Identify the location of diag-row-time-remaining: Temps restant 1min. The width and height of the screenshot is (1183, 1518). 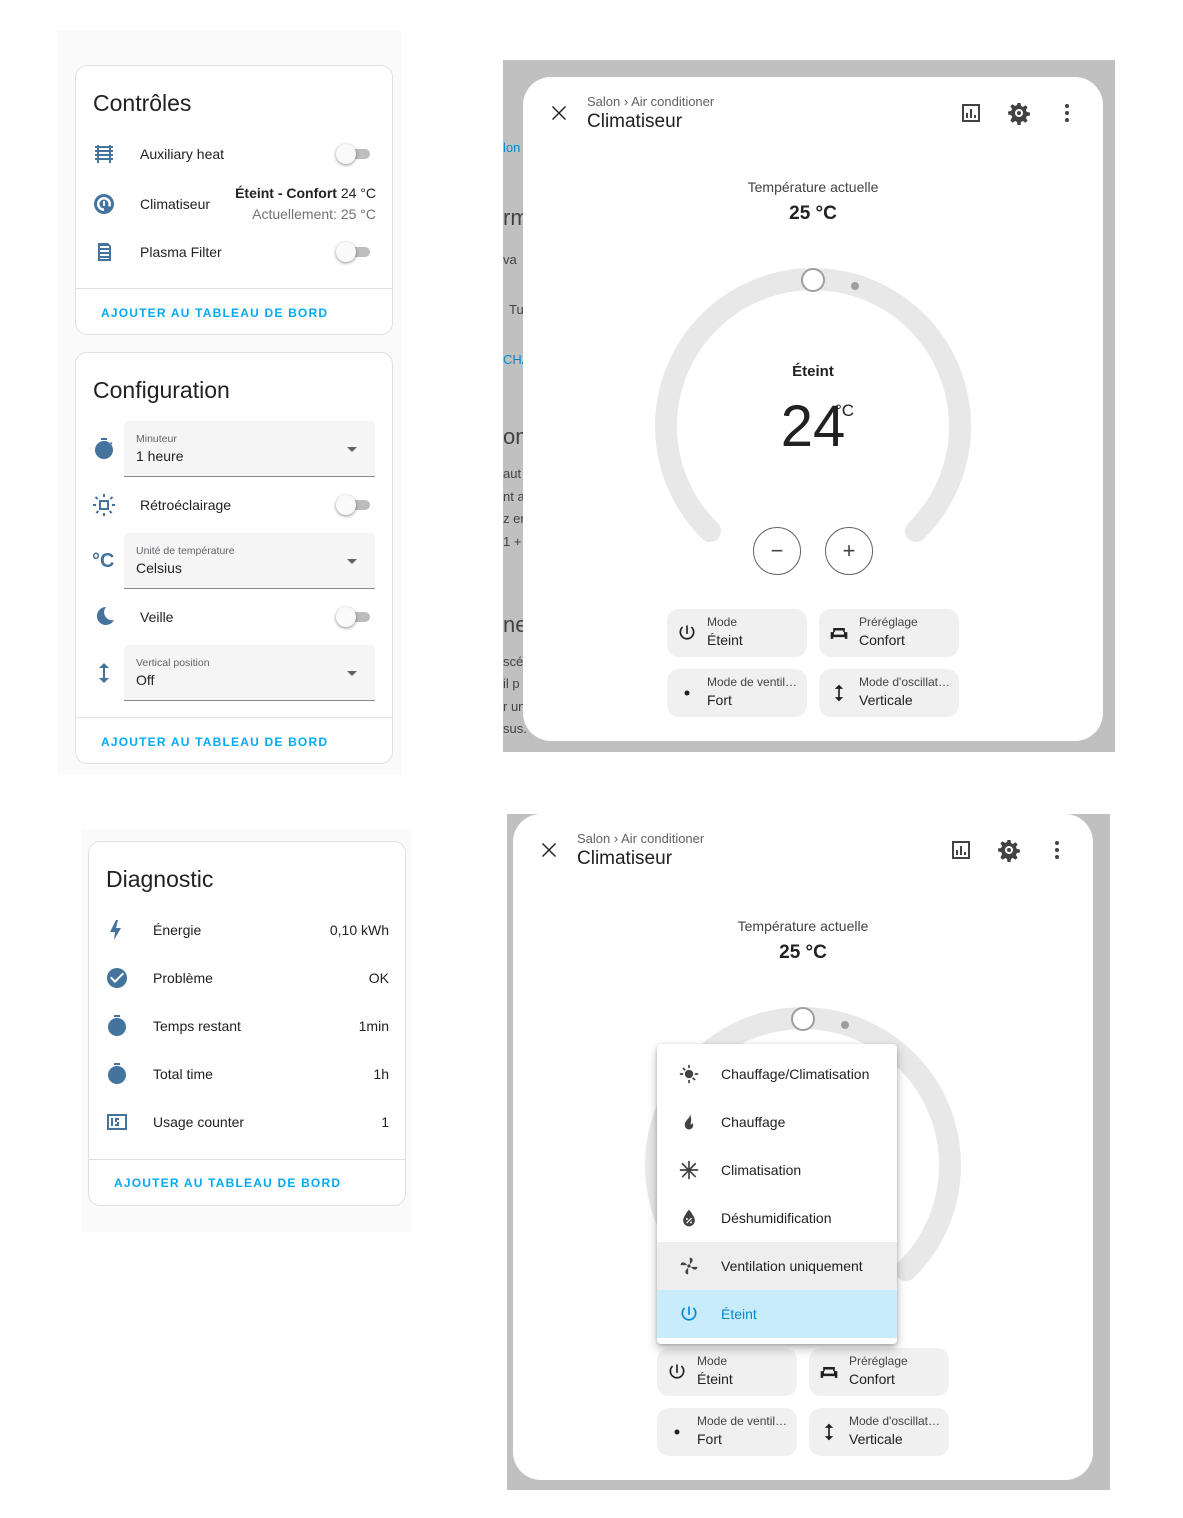
(247, 1026).